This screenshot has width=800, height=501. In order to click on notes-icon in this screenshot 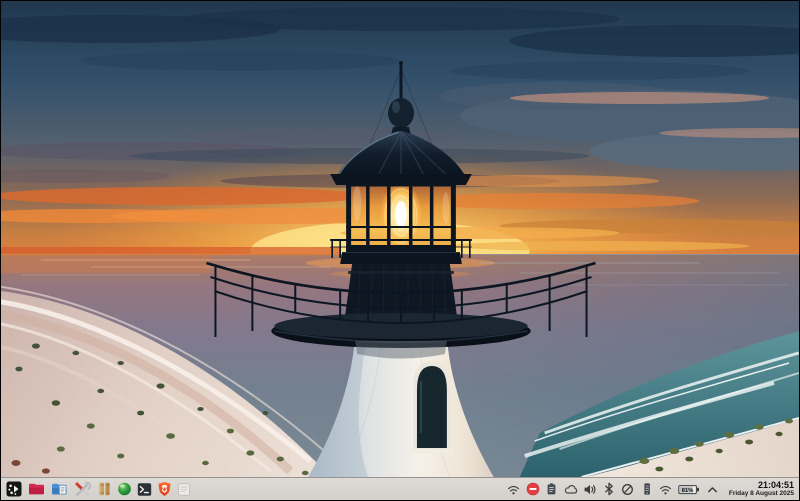, I will do `click(184, 489)`.